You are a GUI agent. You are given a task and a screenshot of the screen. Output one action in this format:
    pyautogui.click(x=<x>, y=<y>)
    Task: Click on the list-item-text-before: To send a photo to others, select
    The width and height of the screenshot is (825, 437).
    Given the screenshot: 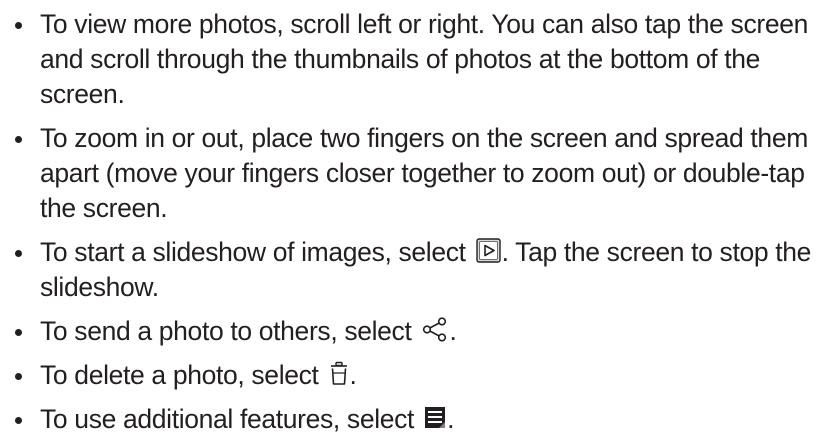 What is the action you would take?
    pyautogui.click(x=229, y=331)
    